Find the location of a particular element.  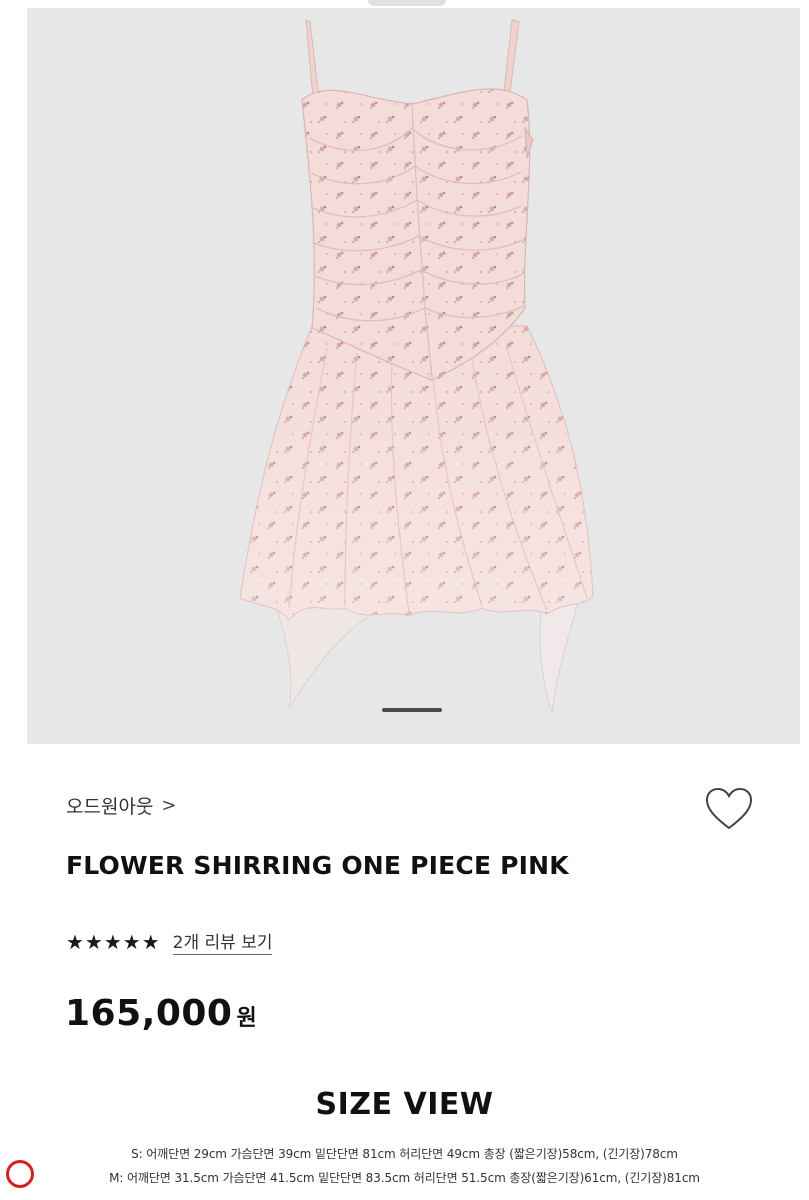

price: 165,000 원 is located at coordinates (161, 1013).